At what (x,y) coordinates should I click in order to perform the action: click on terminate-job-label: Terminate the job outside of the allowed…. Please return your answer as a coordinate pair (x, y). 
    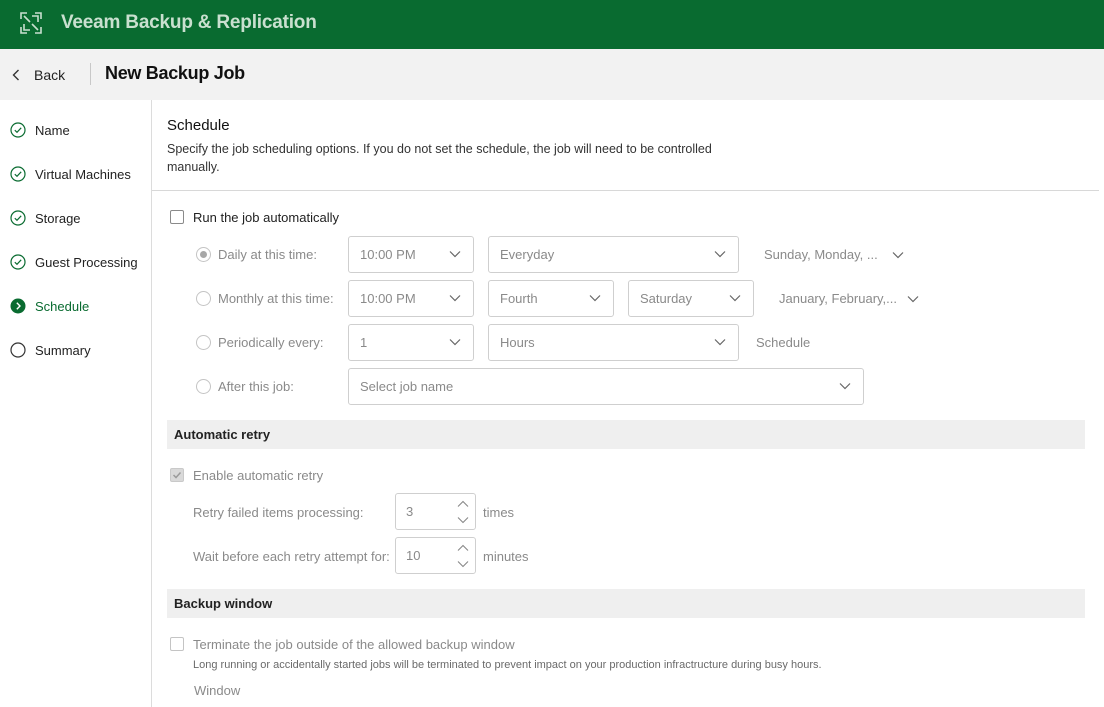
    Looking at the image, I should click on (354, 644).